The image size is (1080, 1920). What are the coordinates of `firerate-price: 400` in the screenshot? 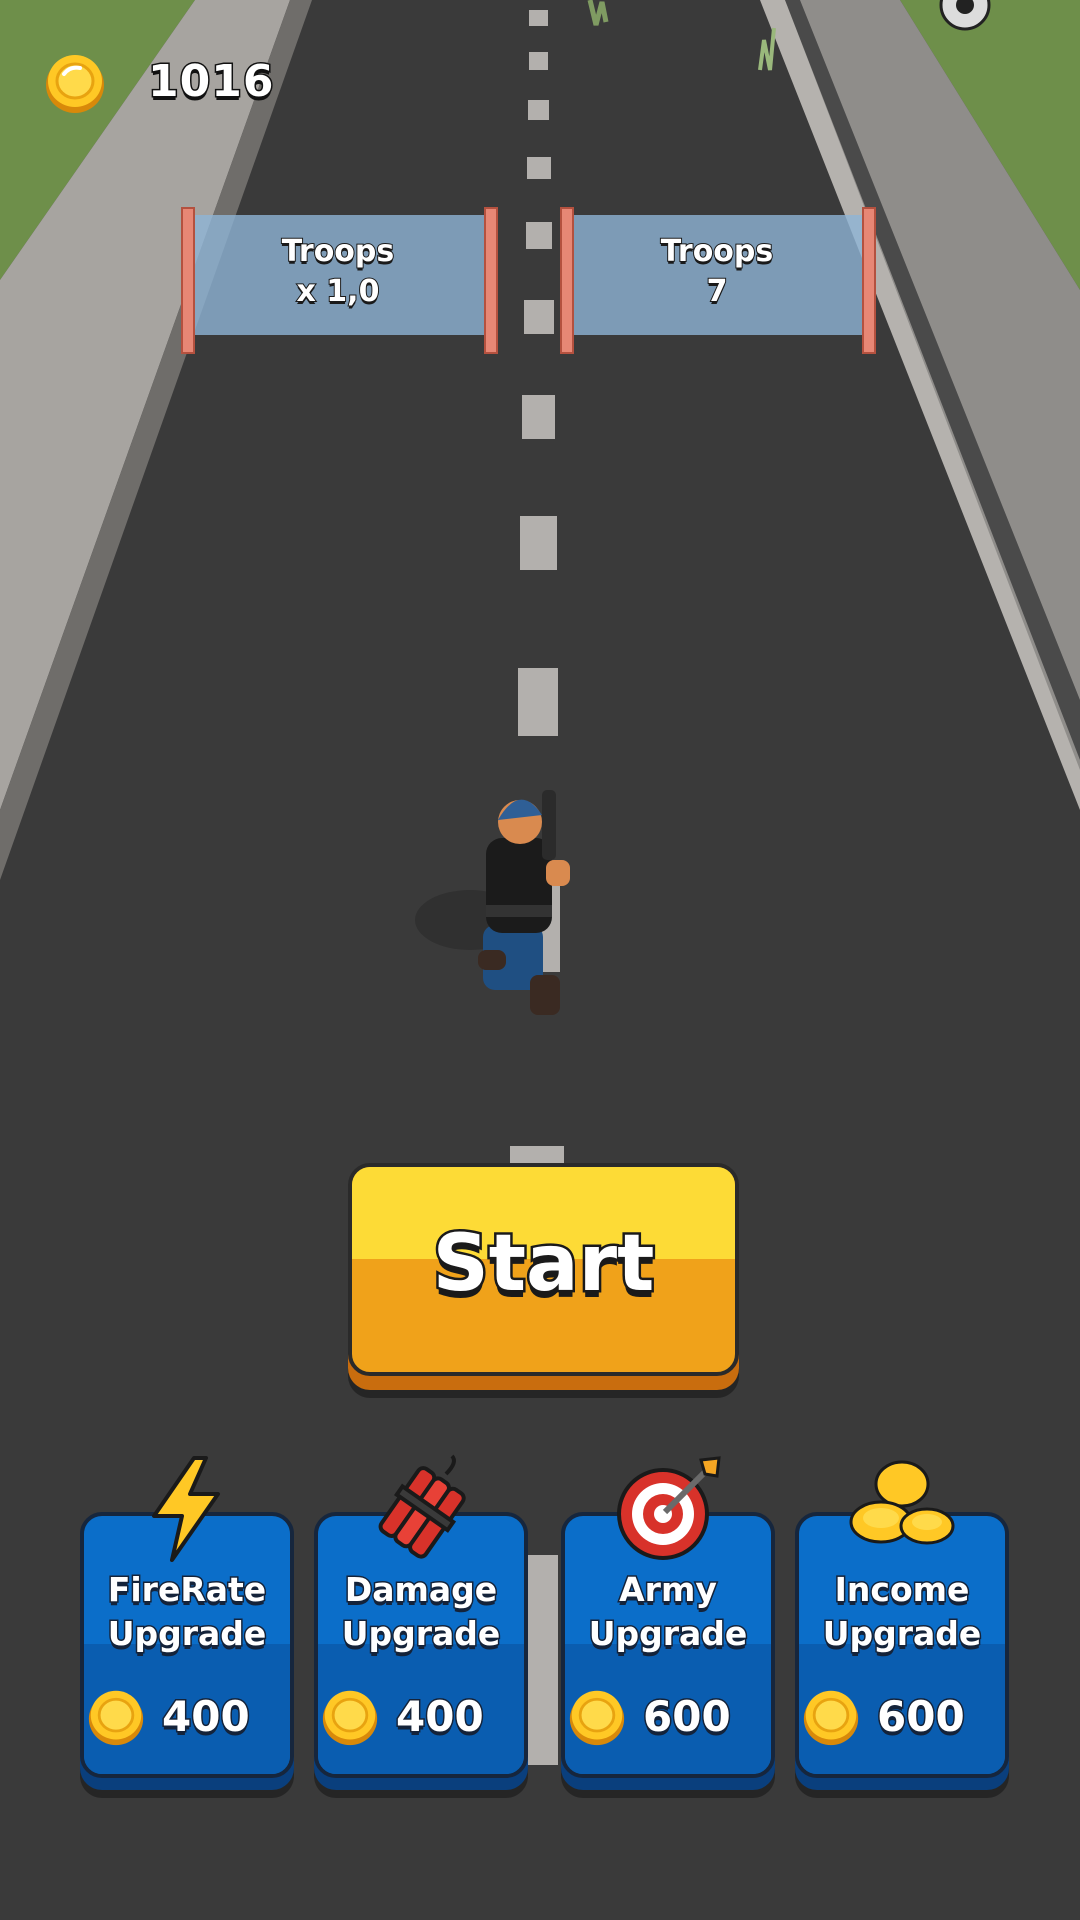 It's located at (206, 1717).